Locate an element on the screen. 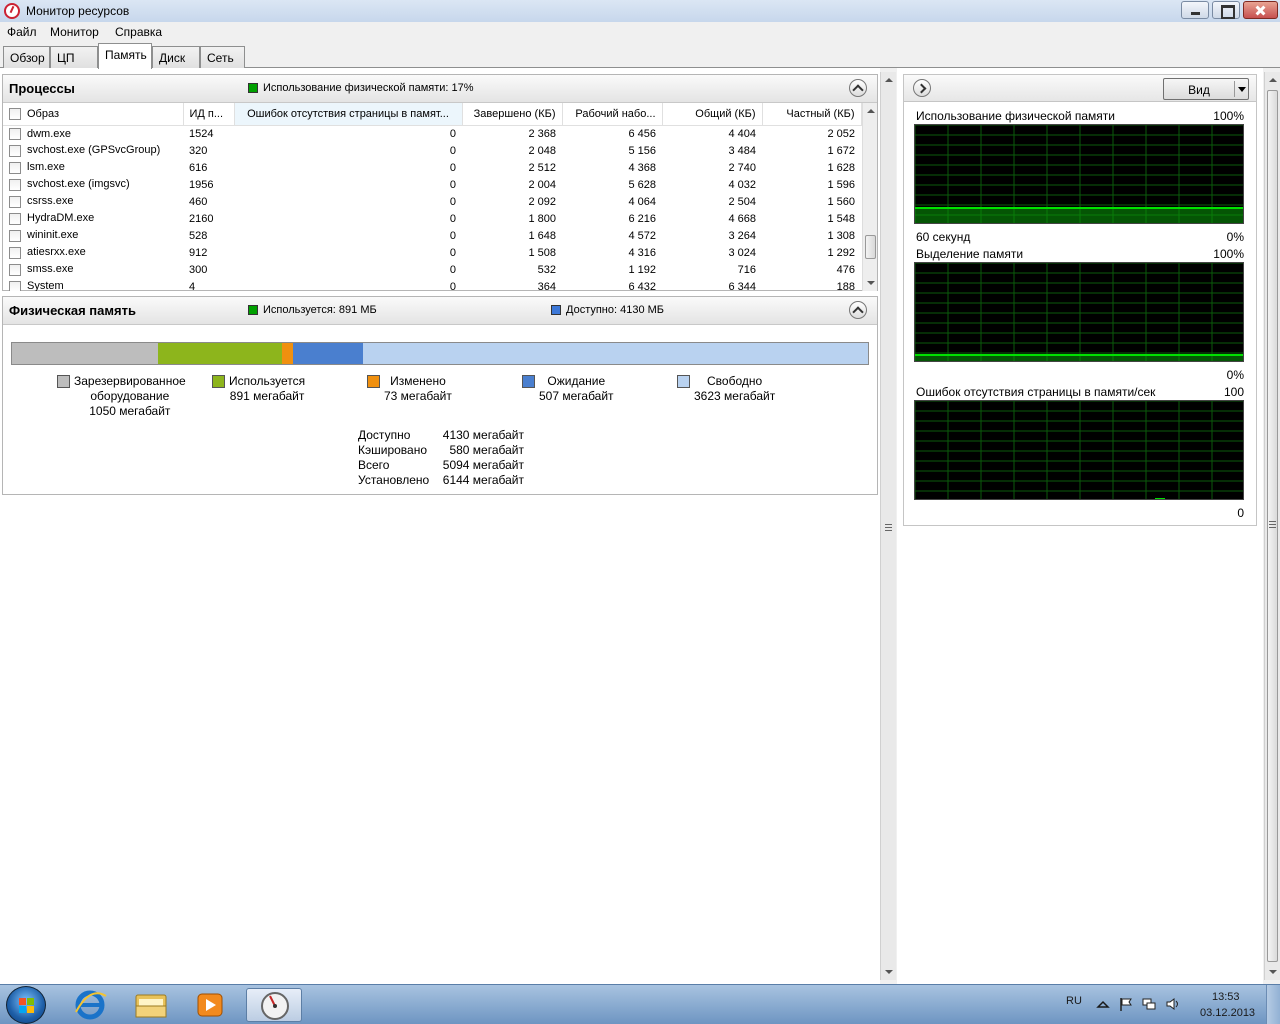  physical-memory-usage-label: Использование физической памяти: 17% is located at coordinates (368, 88).